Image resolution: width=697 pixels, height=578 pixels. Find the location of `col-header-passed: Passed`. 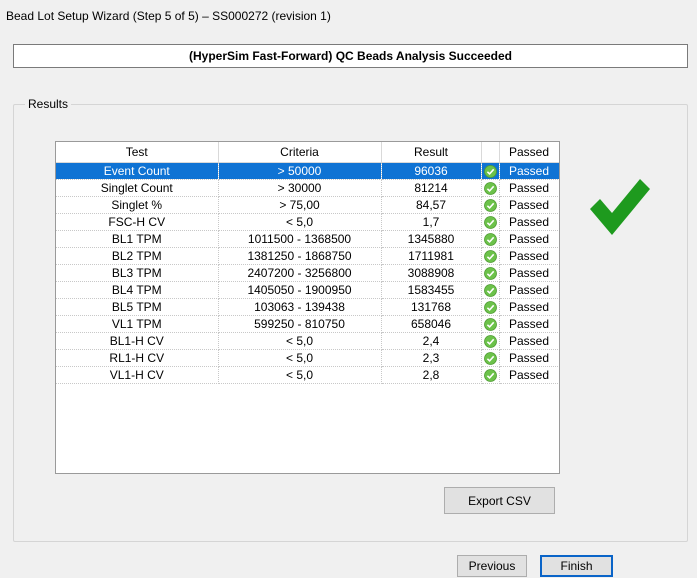

col-header-passed: Passed is located at coordinates (529, 152).